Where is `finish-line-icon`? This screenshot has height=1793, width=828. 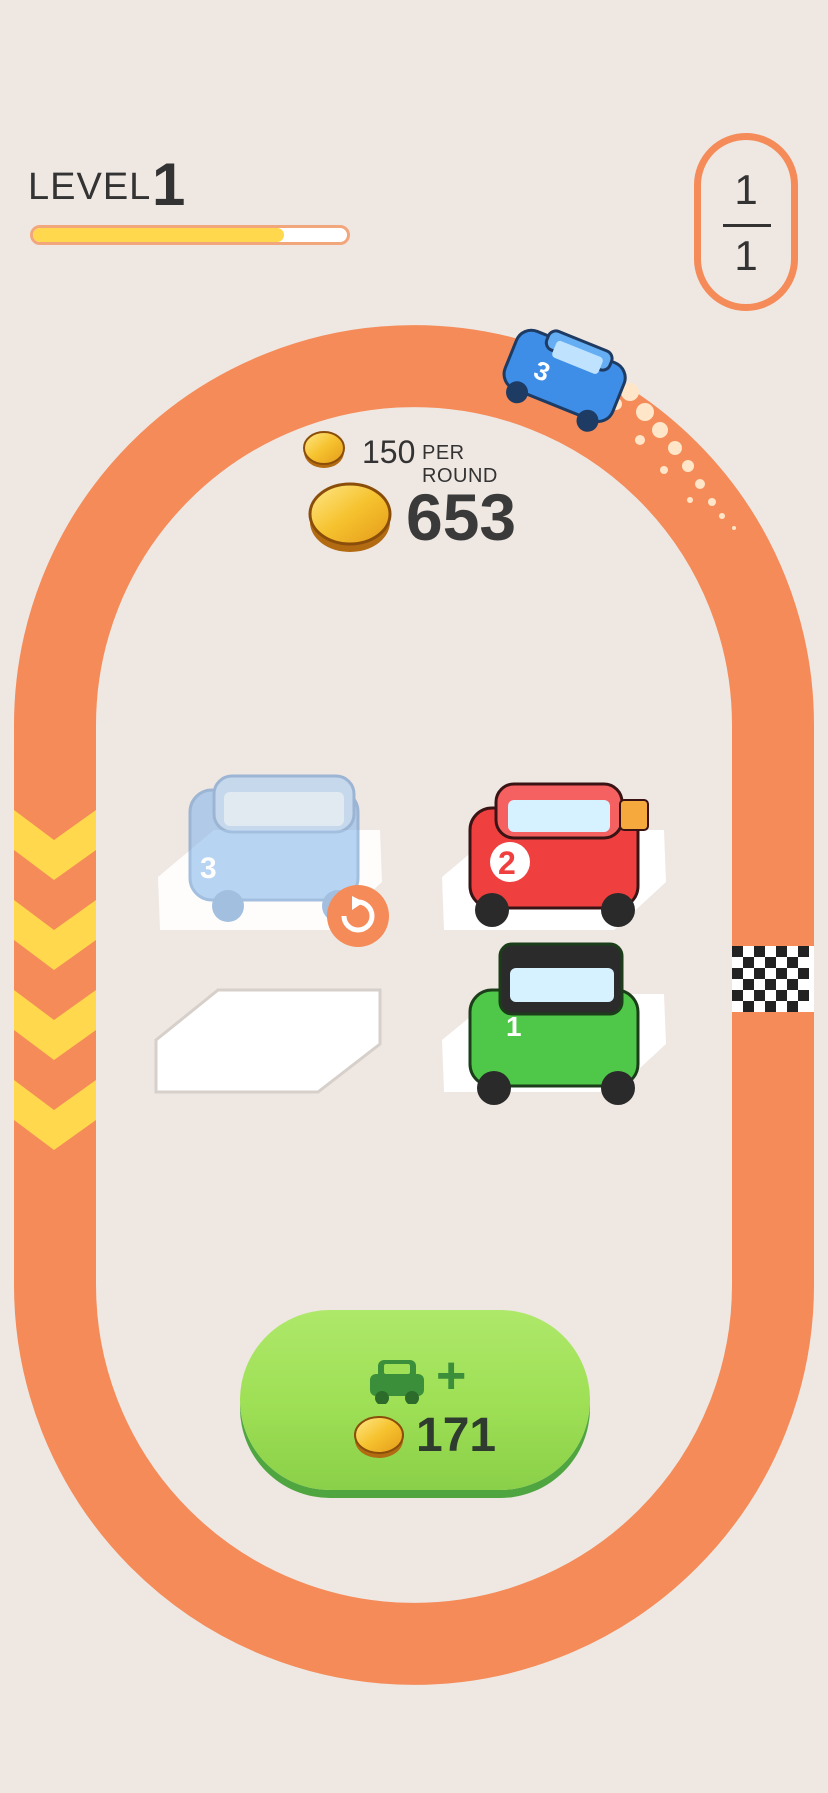
finish-line-icon is located at coordinates (773, 979).